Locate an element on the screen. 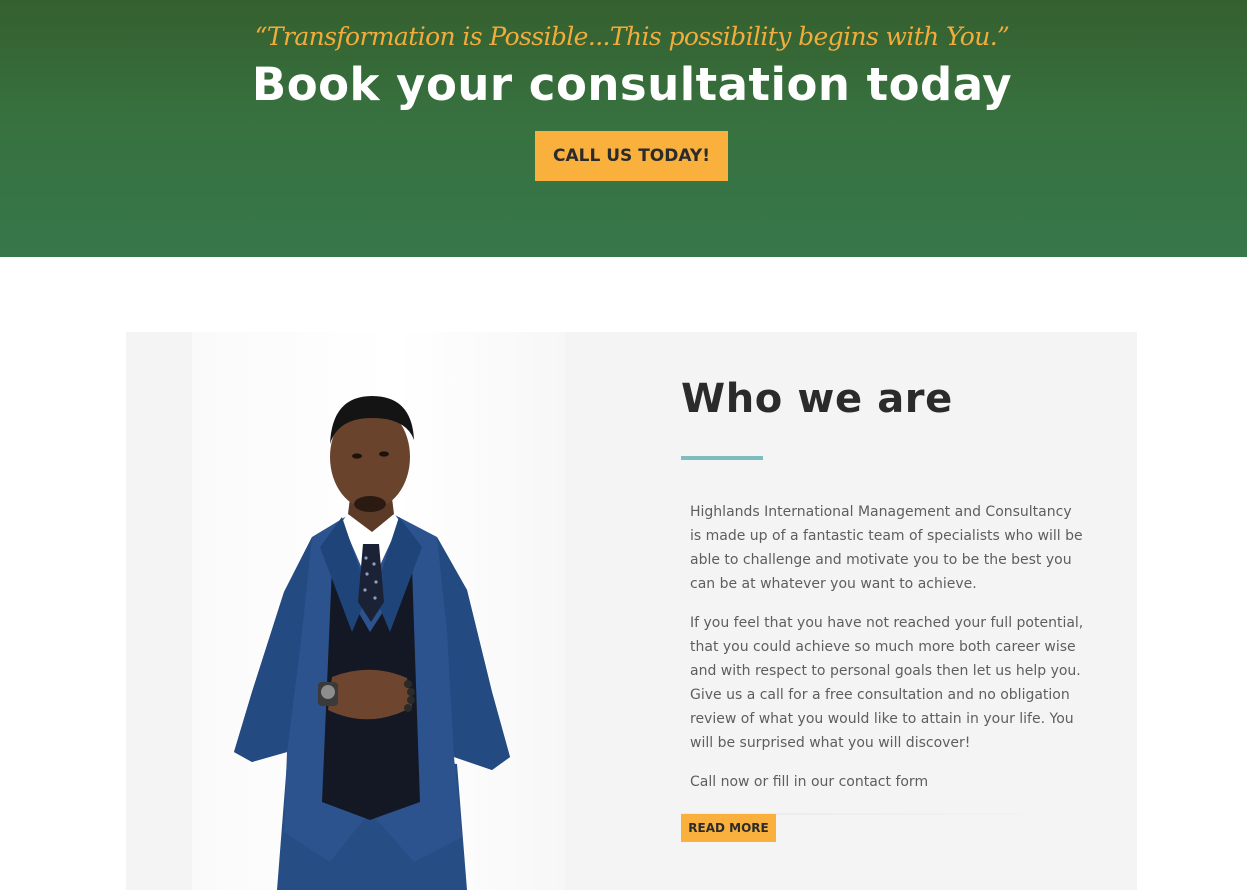  hero-title: Book your consultation today is located at coordinates (632, 84).